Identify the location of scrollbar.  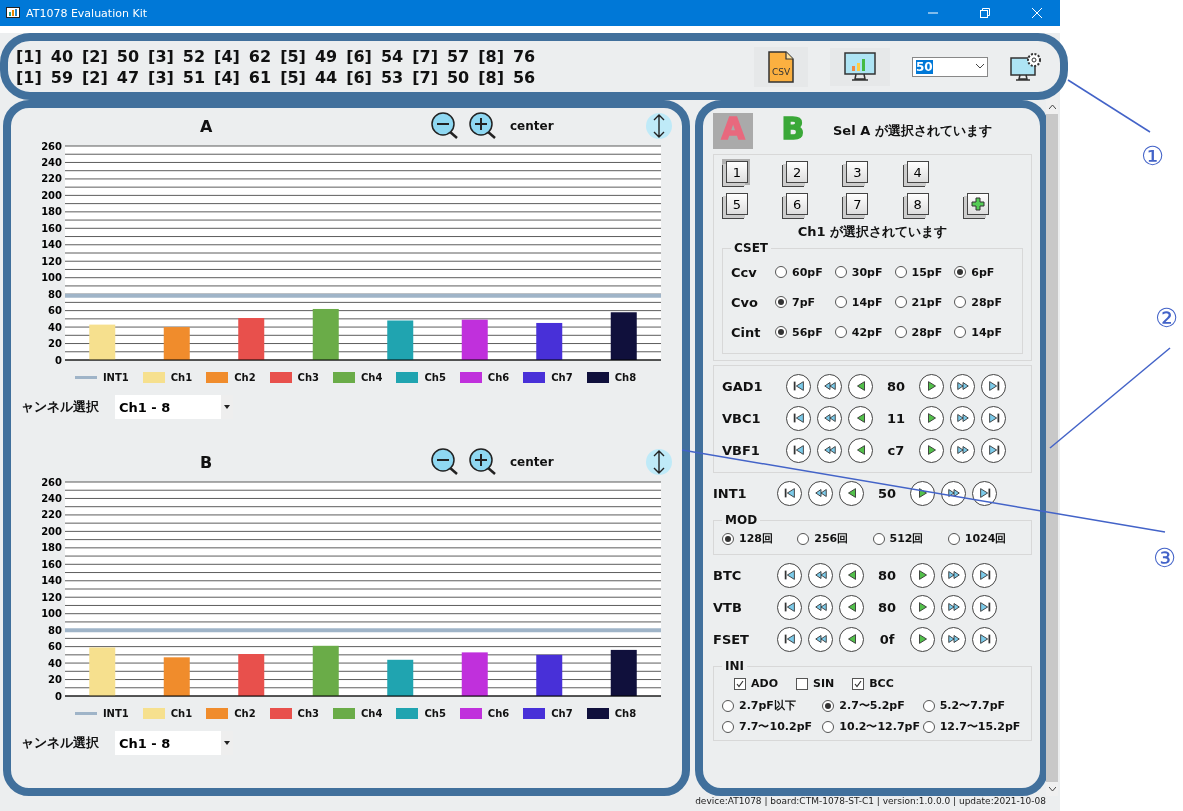
(1052, 448).